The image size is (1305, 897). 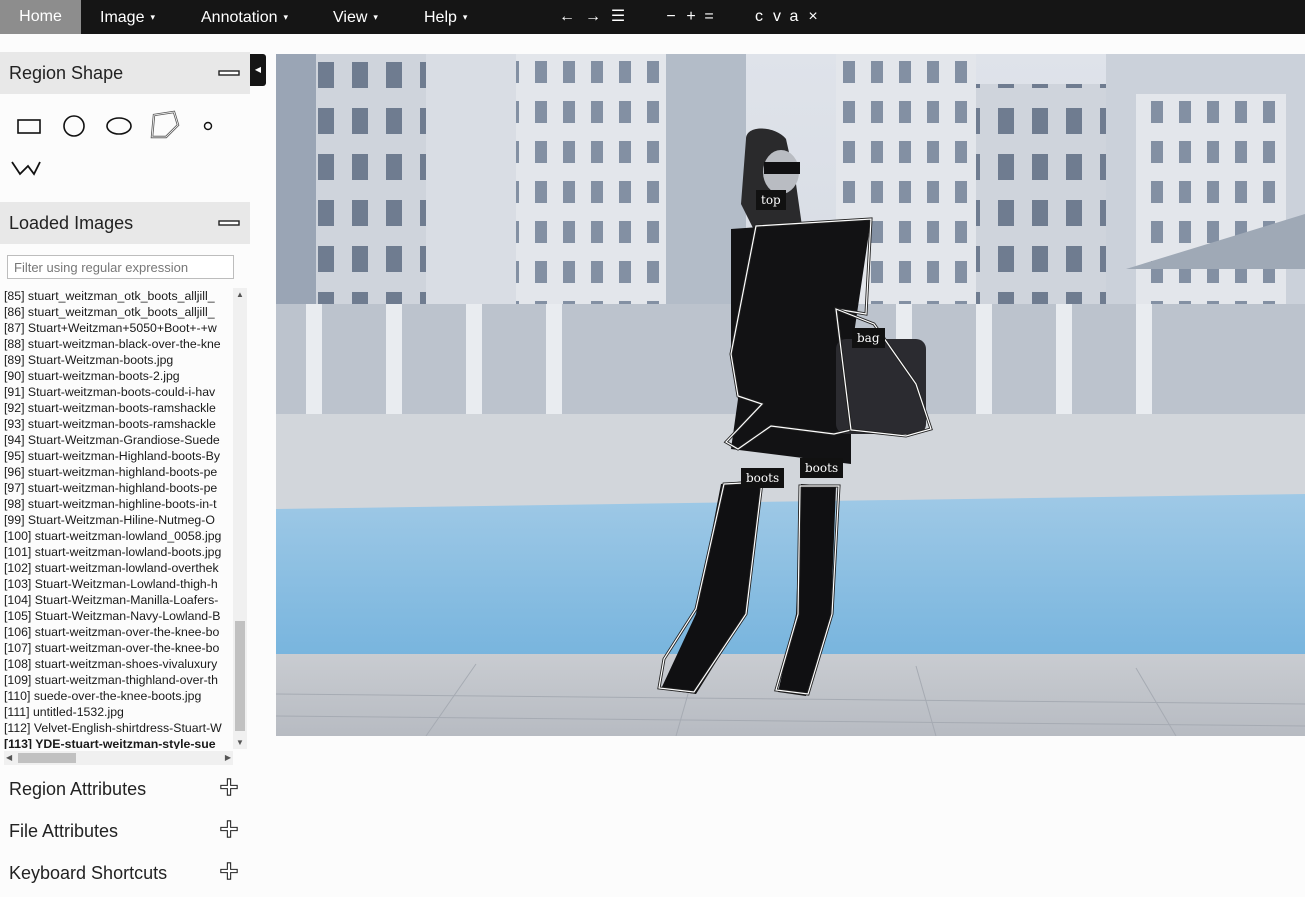 I want to click on ellipse-shape-icon, so click(x=119, y=126).